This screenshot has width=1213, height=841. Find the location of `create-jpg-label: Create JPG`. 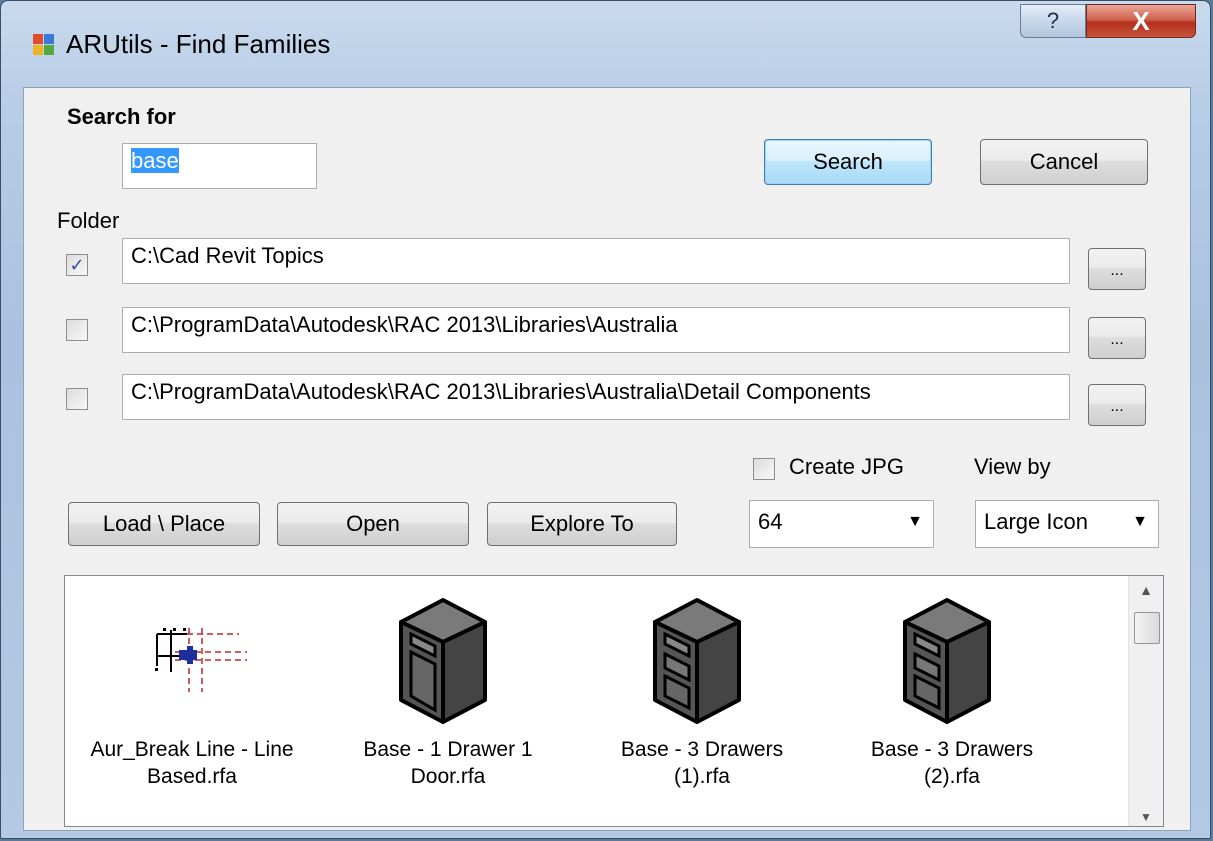

create-jpg-label: Create JPG is located at coordinates (846, 466).